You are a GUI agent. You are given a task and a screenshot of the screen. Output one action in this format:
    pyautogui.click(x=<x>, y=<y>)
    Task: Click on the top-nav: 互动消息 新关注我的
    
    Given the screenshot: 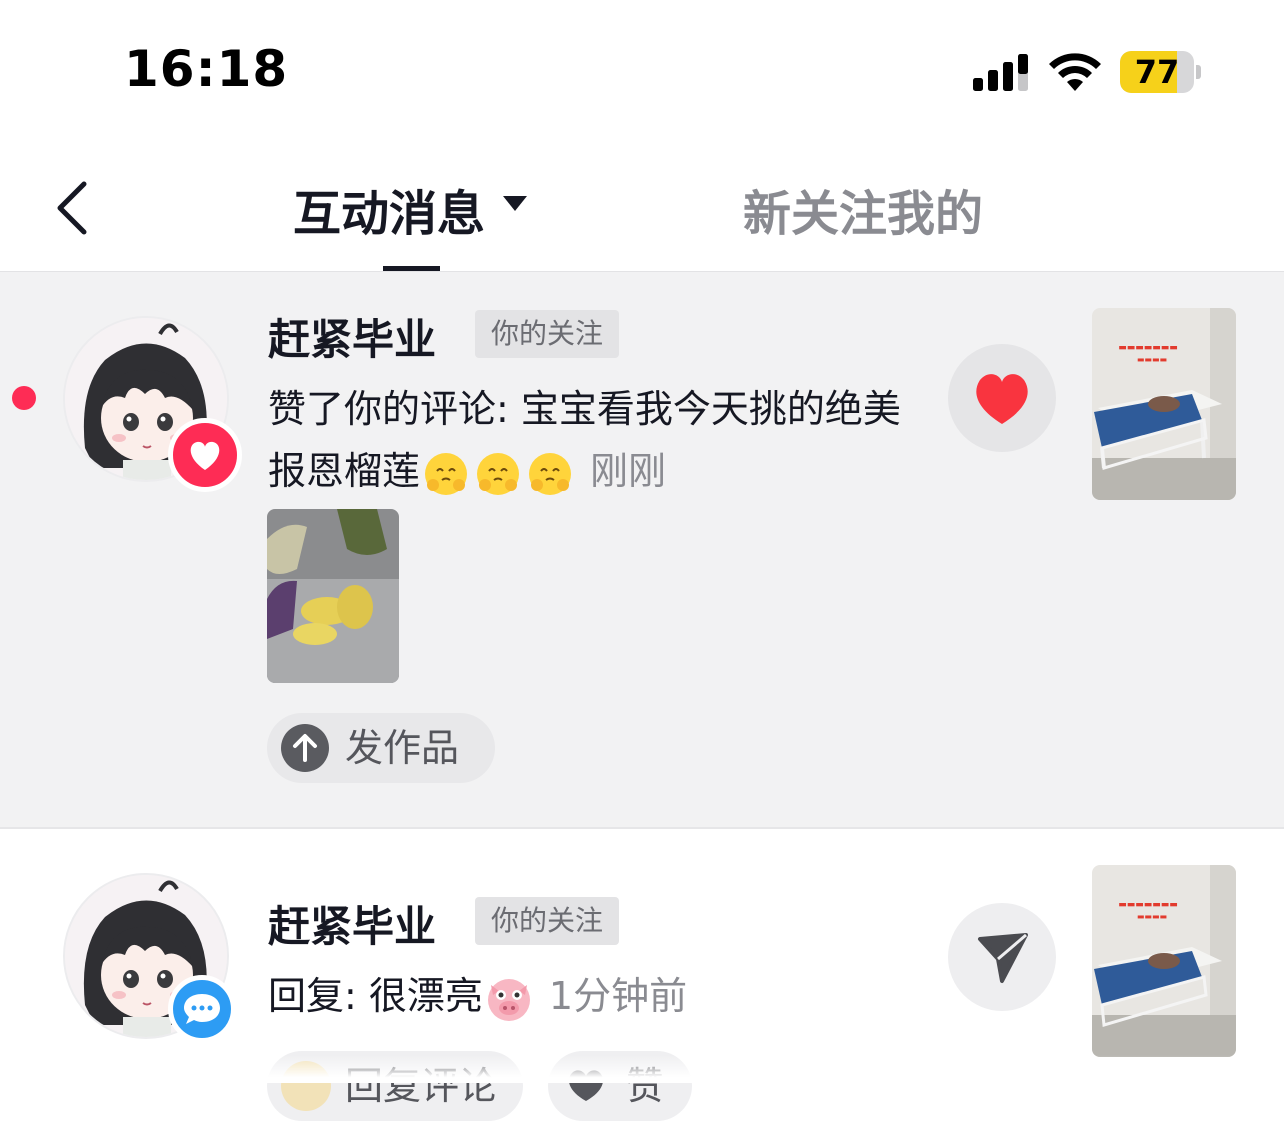 What is the action you would take?
    pyautogui.click(x=642, y=206)
    